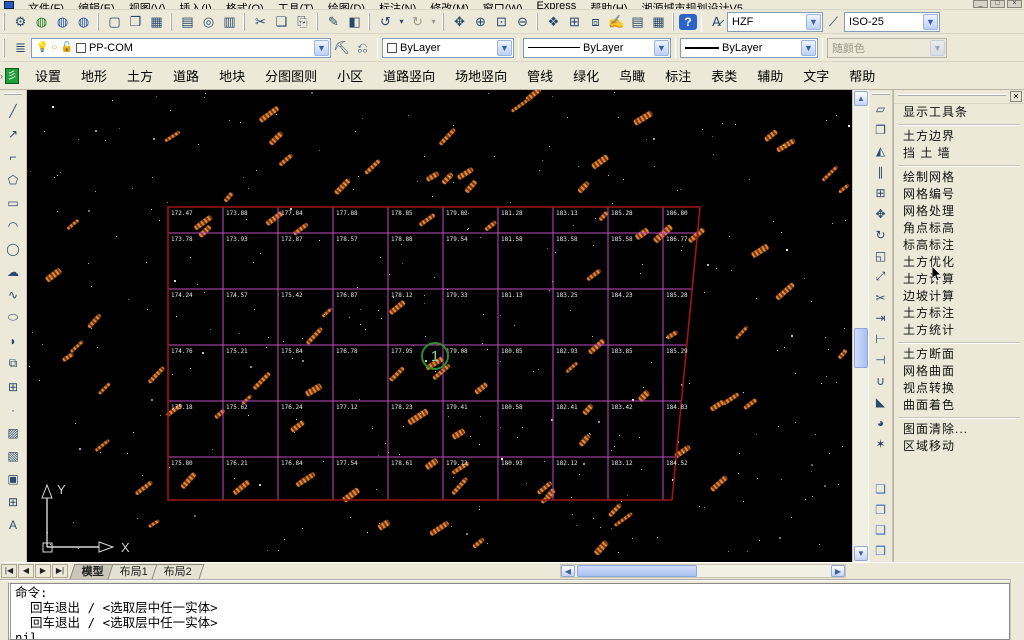  I want to click on menu-item-9: 窗口(W), so click(503, 4).